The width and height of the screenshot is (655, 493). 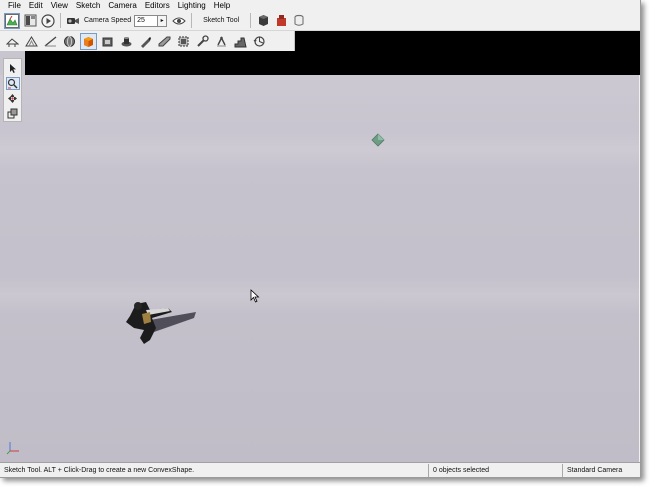 What do you see at coordinates (157, 5) in the screenshot?
I see `menu-editors: Editors` at bounding box center [157, 5].